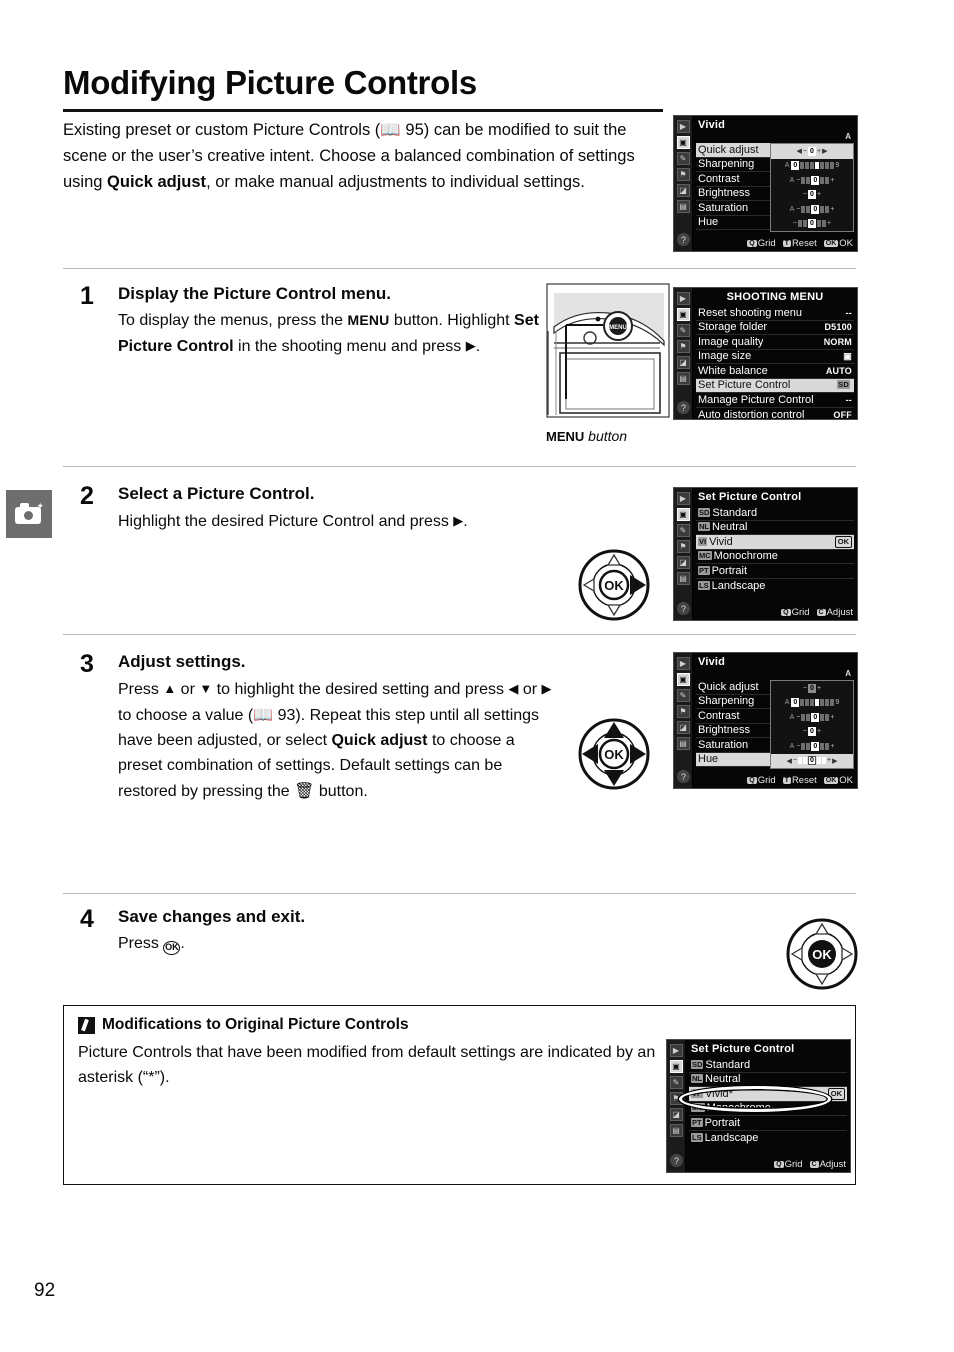 The height and width of the screenshot is (1352, 954). What do you see at coordinates (775, 371) in the screenshot?
I see `lcd-row-white-balance: White balance AUTO` at bounding box center [775, 371].